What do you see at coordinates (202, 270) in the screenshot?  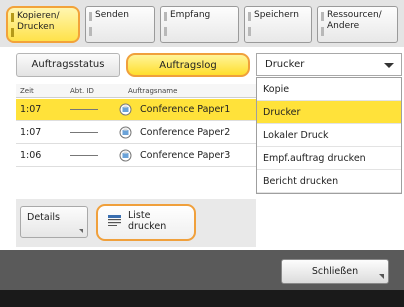 I see `bottom-bar: Schließen` at bounding box center [202, 270].